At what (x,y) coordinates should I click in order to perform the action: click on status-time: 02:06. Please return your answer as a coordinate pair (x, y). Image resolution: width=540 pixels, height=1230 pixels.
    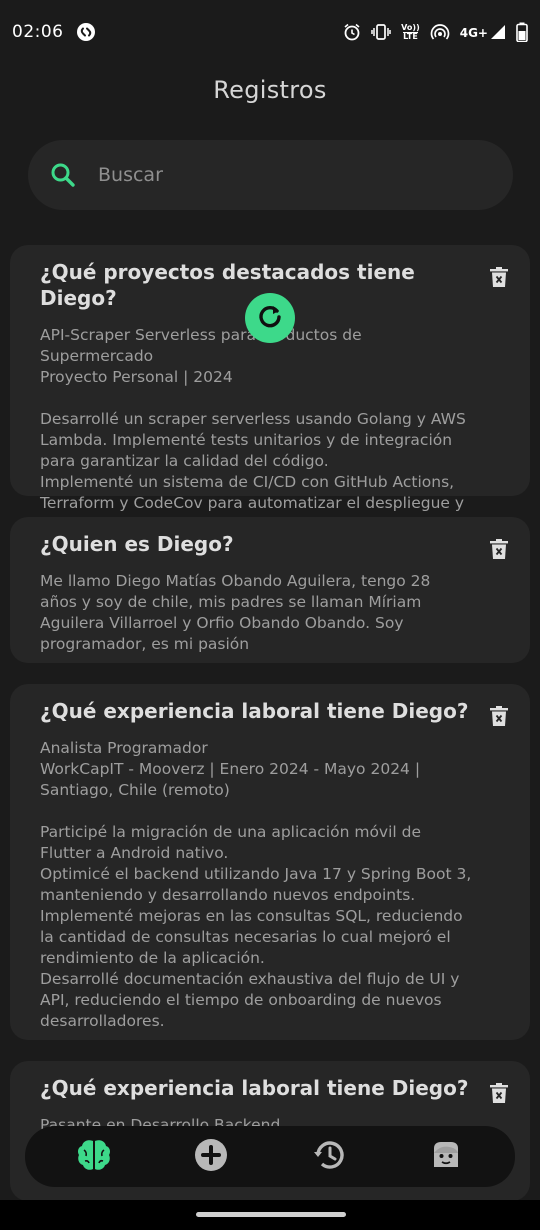
    Looking at the image, I should click on (38, 32).